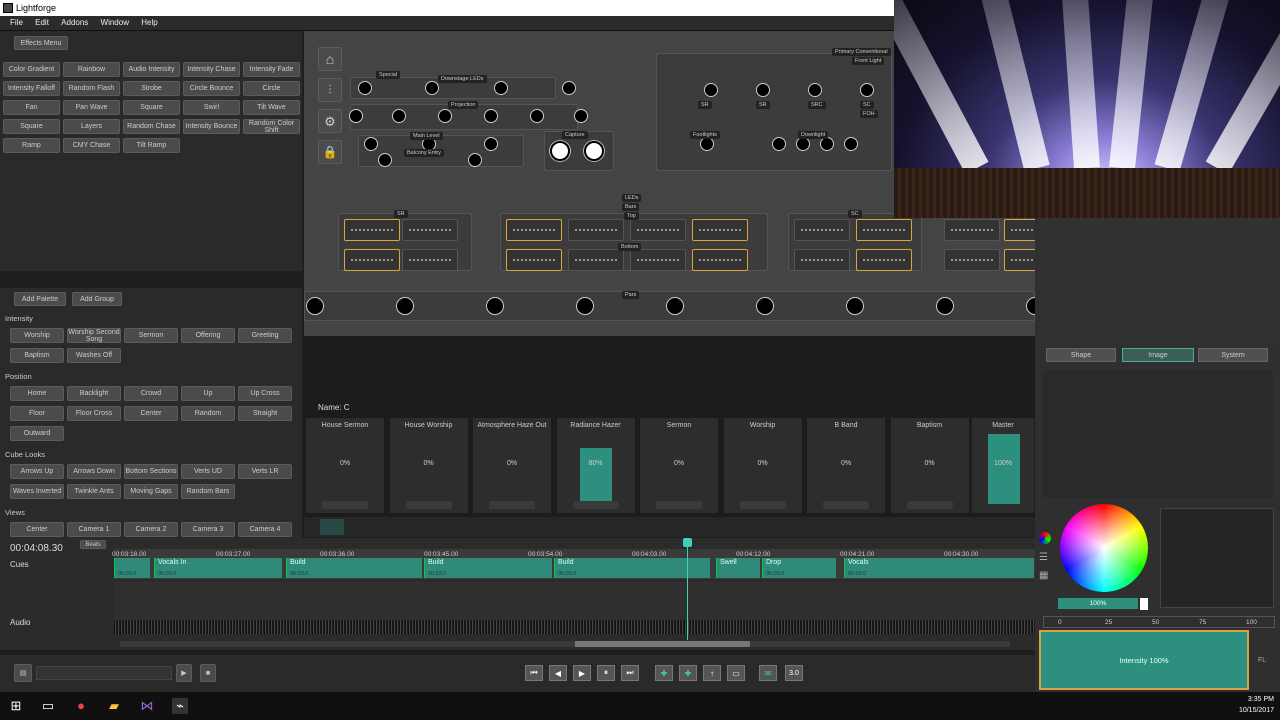  What do you see at coordinates (1104, 548) in the screenshot?
I see `color-wheel` at bounding box center [1104, 548].